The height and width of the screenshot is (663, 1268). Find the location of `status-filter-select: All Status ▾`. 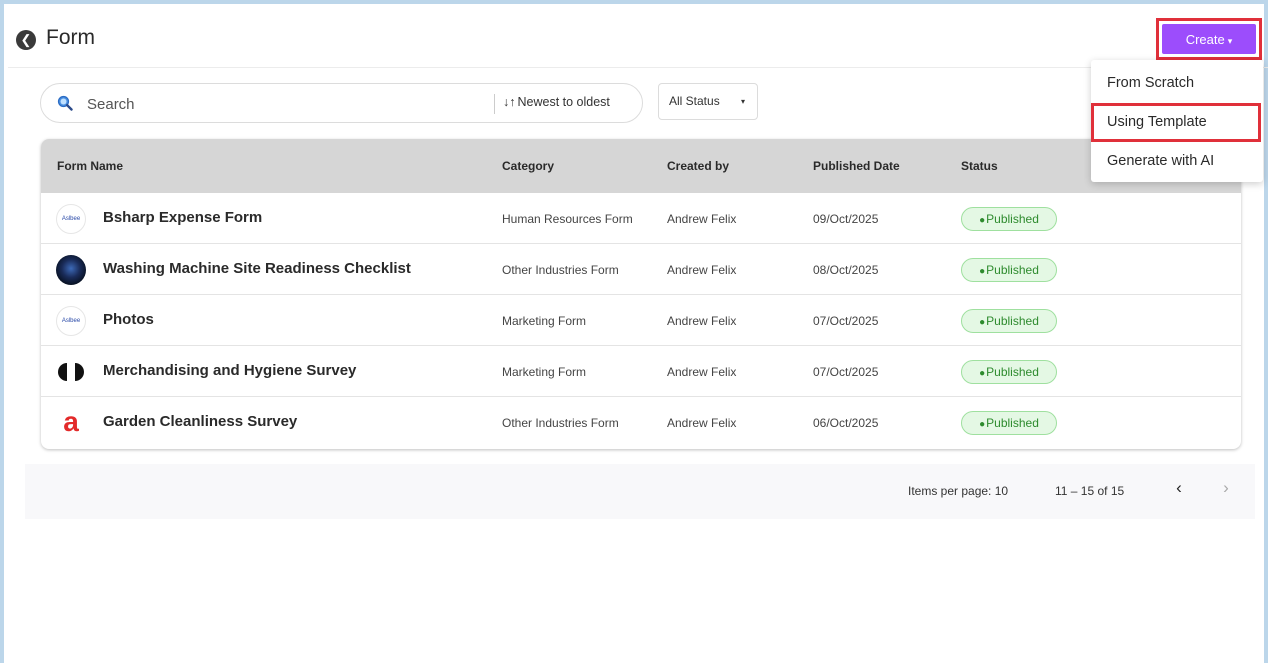

status-filter-select: All Status ▾ is located at coordinates (708, 101).